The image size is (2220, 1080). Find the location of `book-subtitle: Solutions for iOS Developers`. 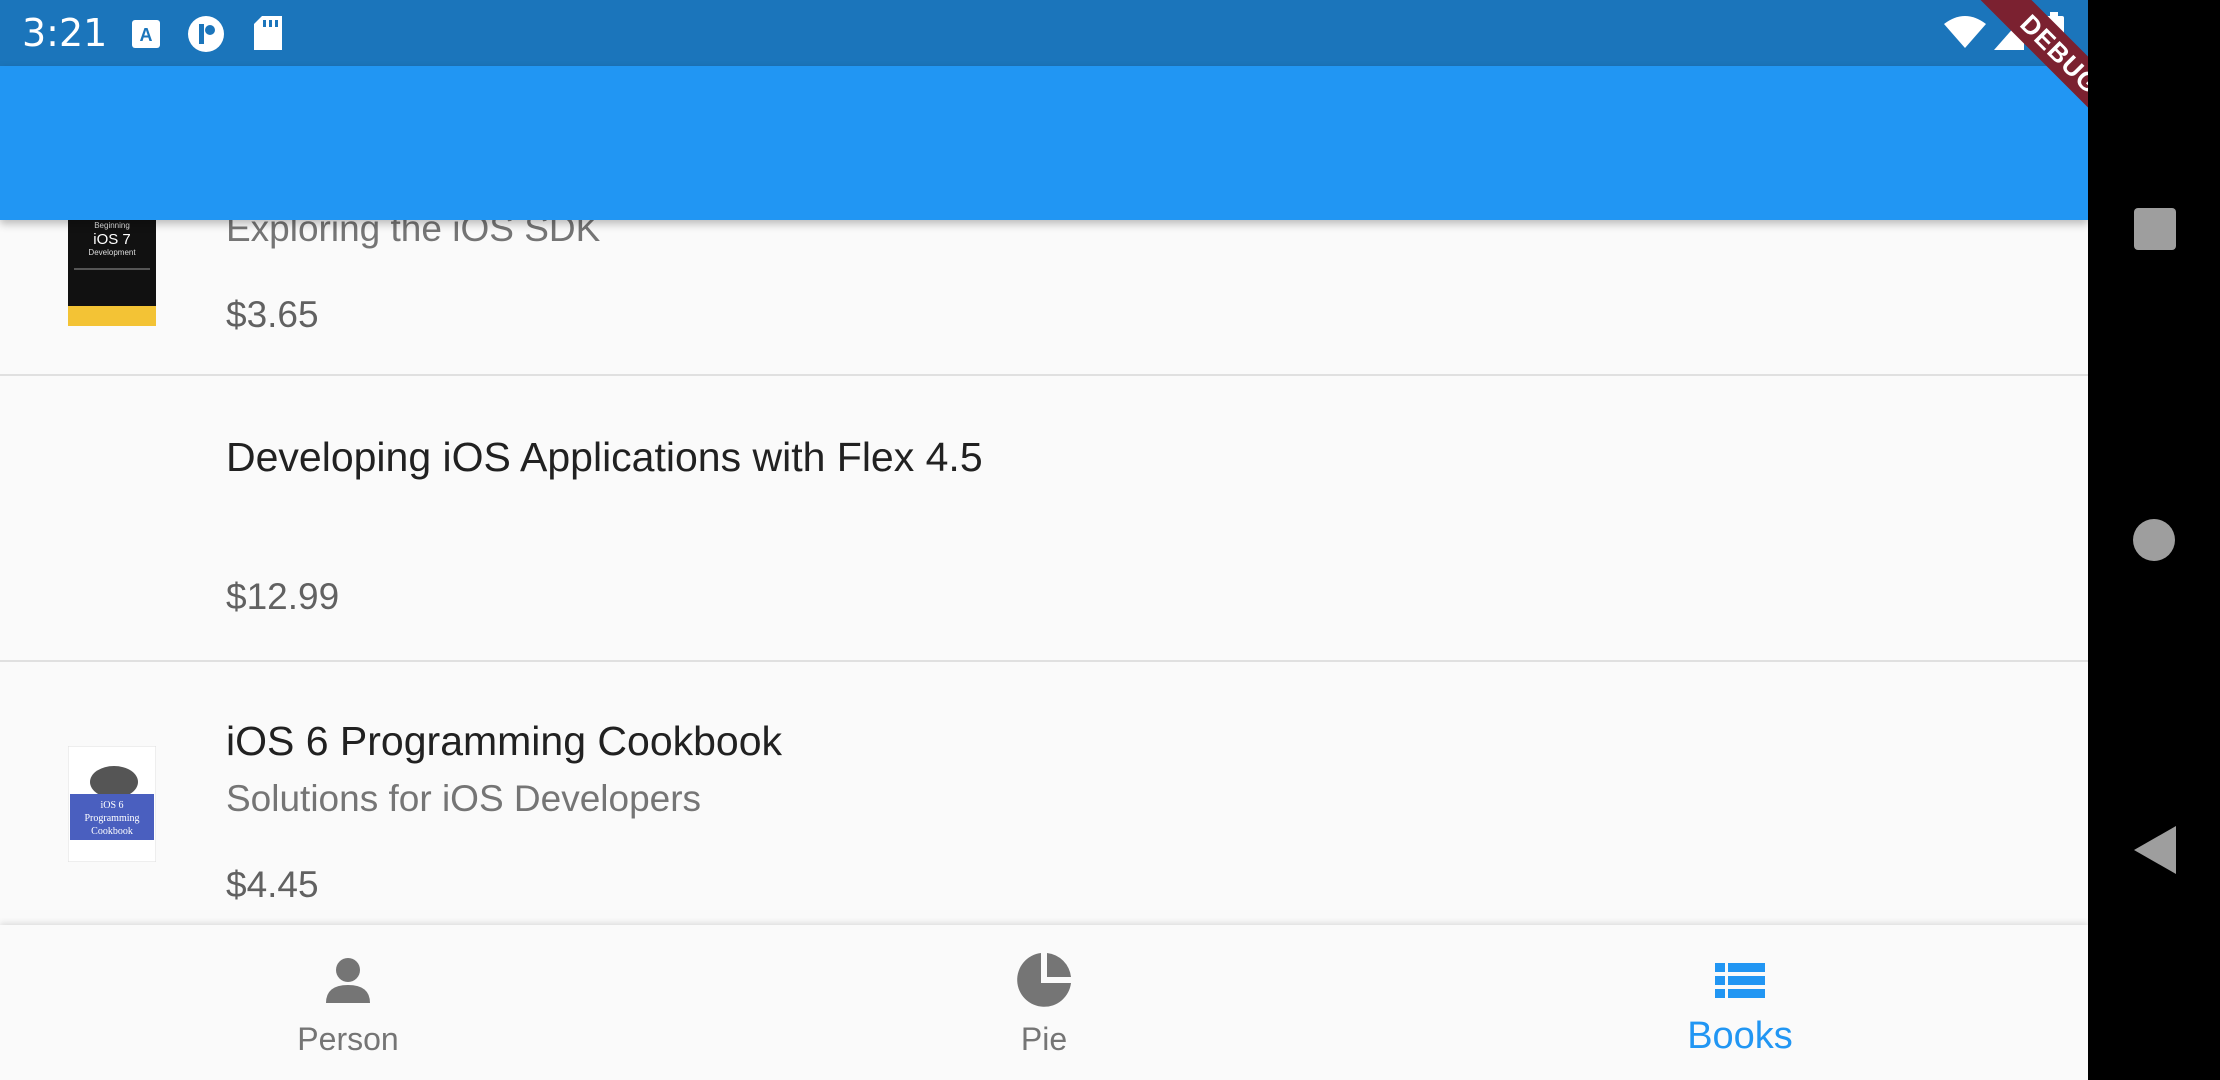

book-subtitle: Solutions for iOS Developers is located at coordinates (464, 798).